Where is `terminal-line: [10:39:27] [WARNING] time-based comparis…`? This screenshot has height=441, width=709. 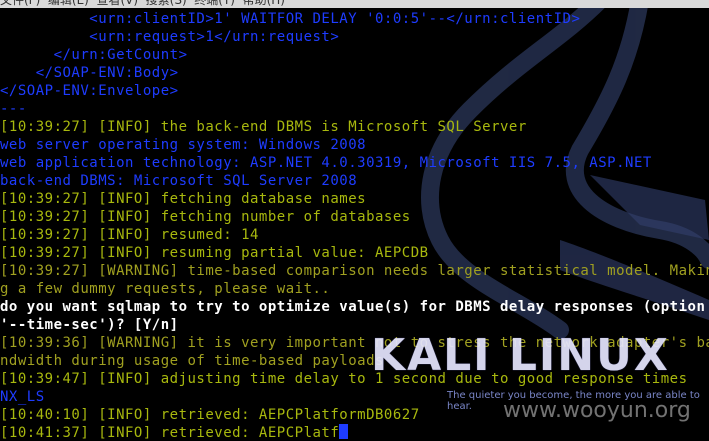 terminal-line: [10:39:27] [WARNING] time-based comparis… is located at coordinates (354, 271).